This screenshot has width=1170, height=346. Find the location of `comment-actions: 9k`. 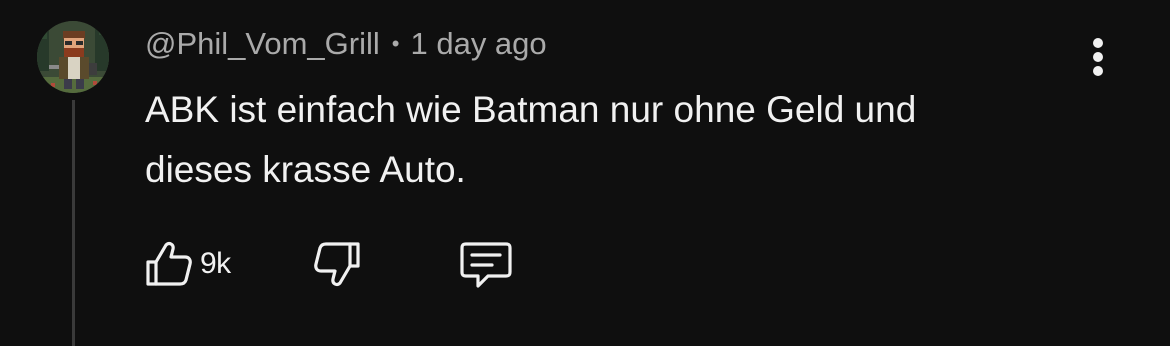

comment-actions: 9k is located at coordinates (340, 264).